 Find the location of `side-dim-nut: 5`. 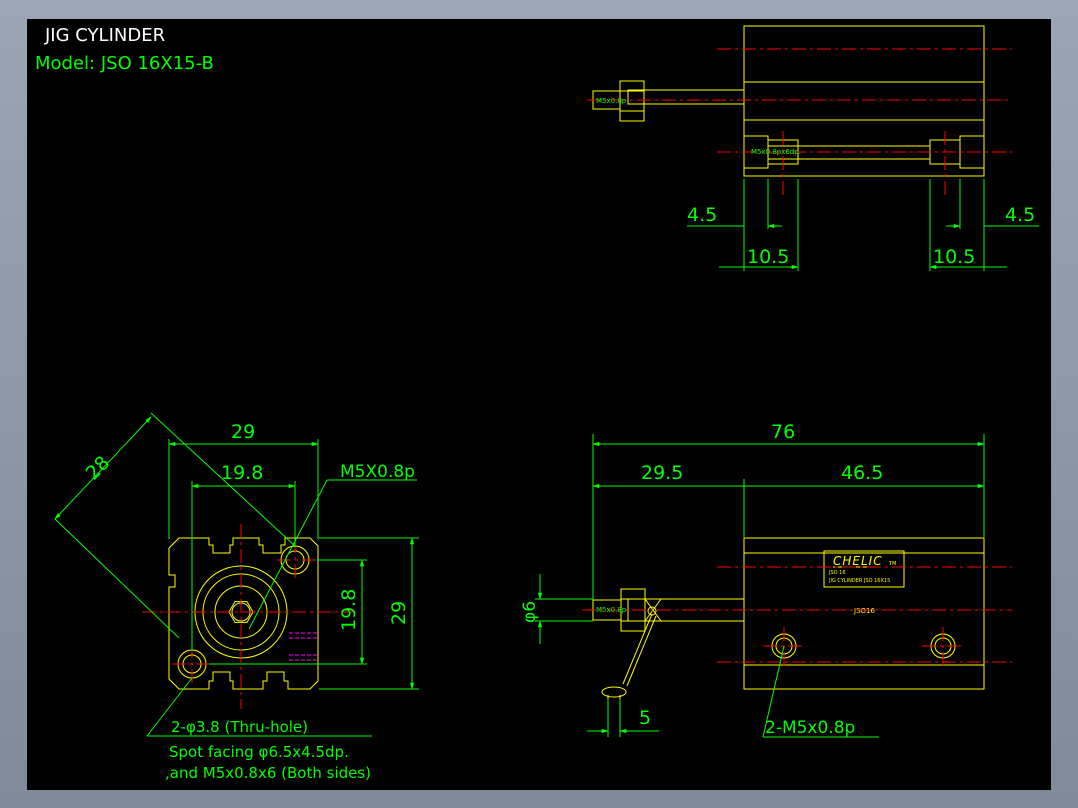

side-dim-nut: 5 is located at coordinates (645, 718).